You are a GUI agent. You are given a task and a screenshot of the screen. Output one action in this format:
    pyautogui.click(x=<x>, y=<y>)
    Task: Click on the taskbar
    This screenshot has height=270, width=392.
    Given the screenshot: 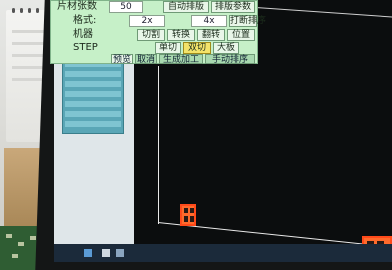 What is the action you would take?
    pyautogui.click(x=223, y=253)
    